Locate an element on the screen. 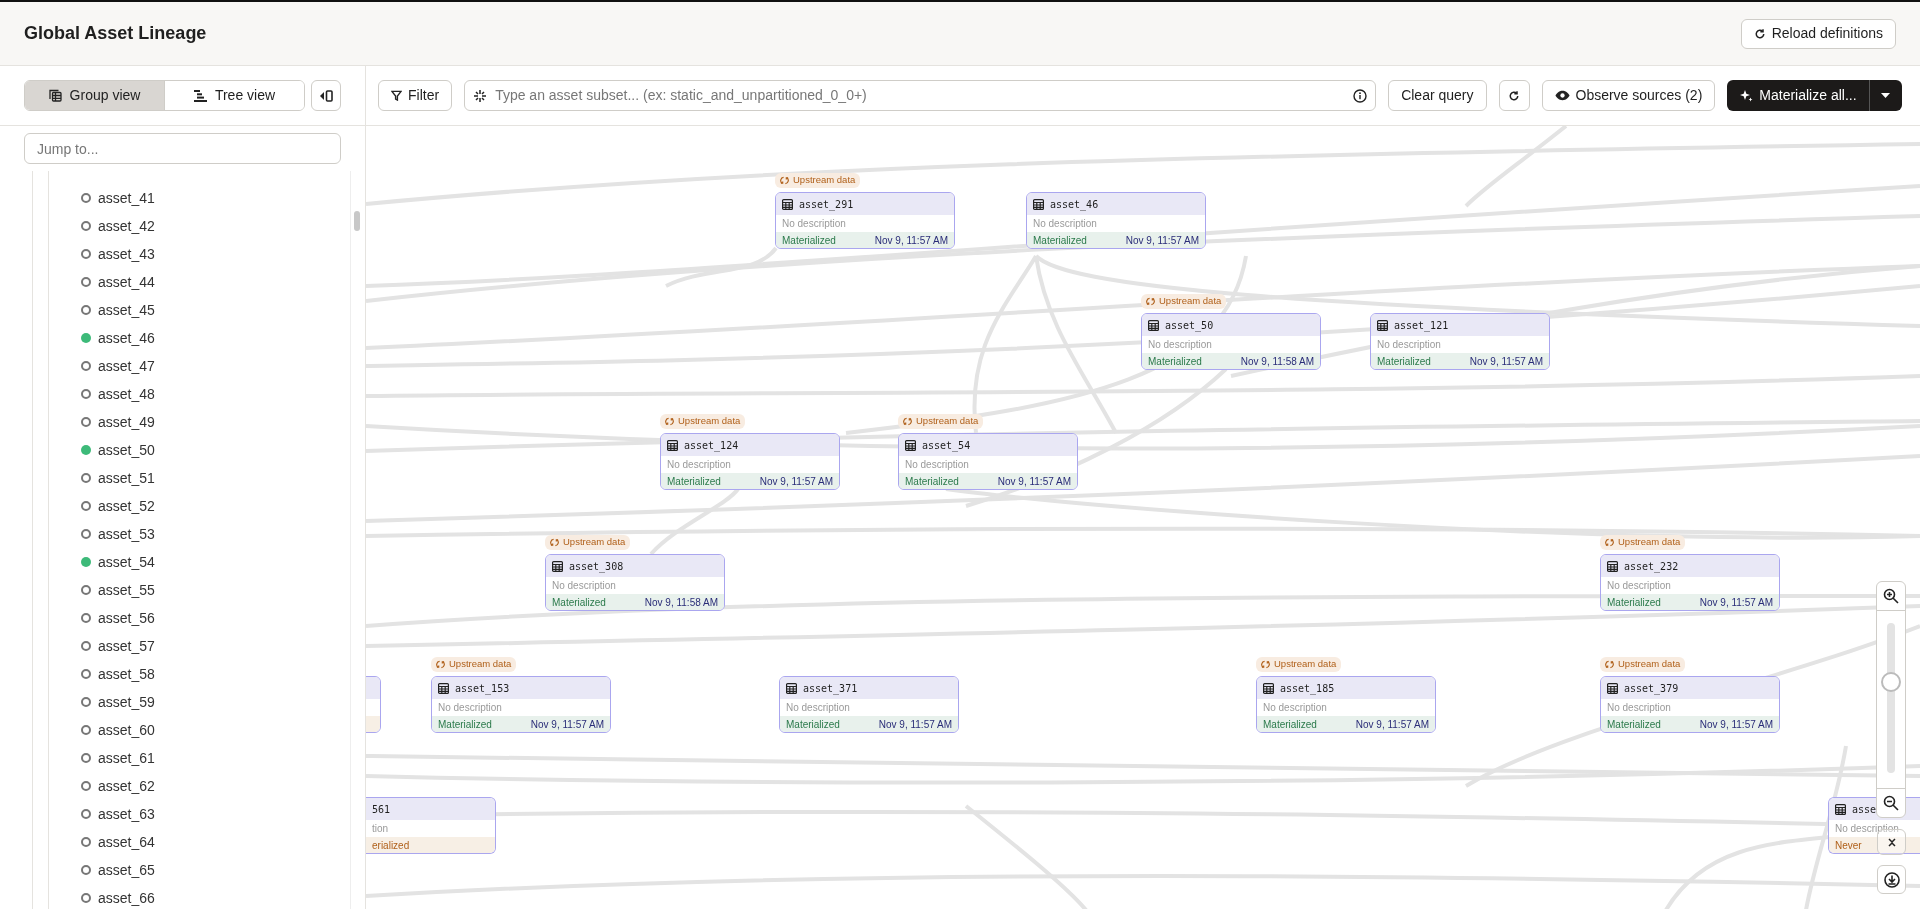 This screenshot has width=1920, height=909. zoom-slider-thumb is located at coordinates (1891, 681).